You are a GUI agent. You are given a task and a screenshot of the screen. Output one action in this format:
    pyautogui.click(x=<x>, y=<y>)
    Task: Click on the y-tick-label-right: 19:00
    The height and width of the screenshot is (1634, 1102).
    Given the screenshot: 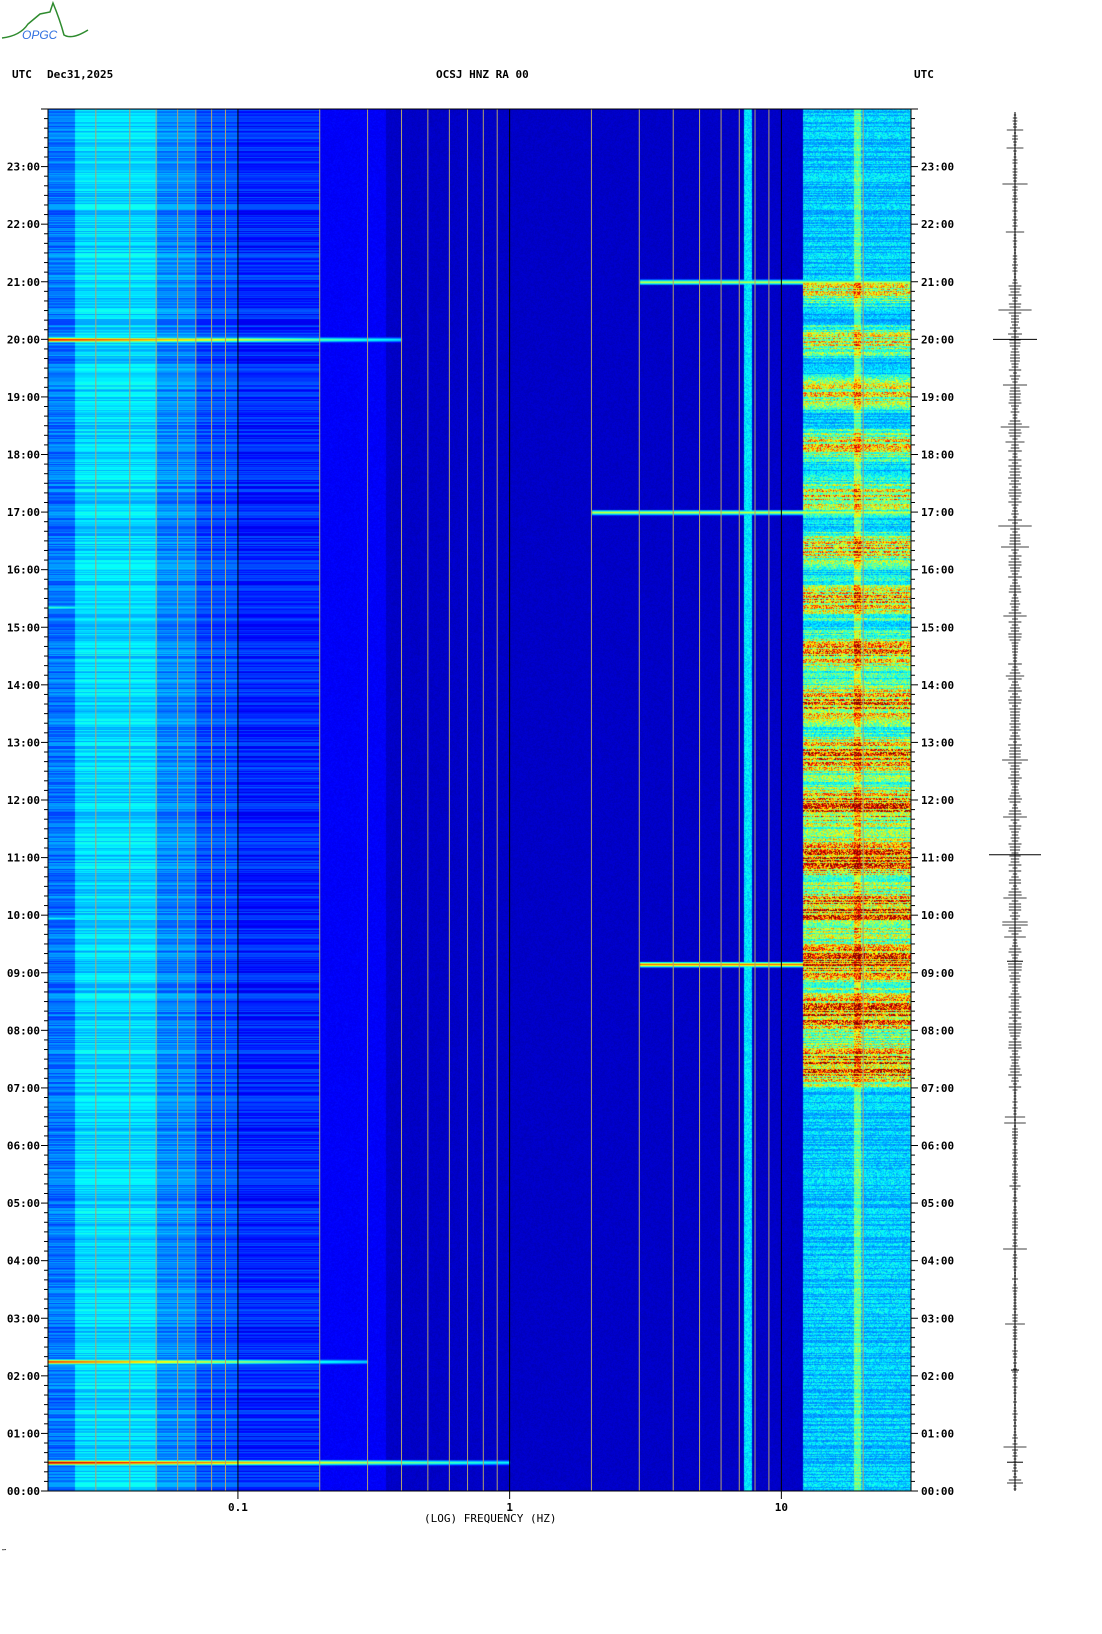 What is the action you would take?
    pyautogui.click(x=937, y=397)
    